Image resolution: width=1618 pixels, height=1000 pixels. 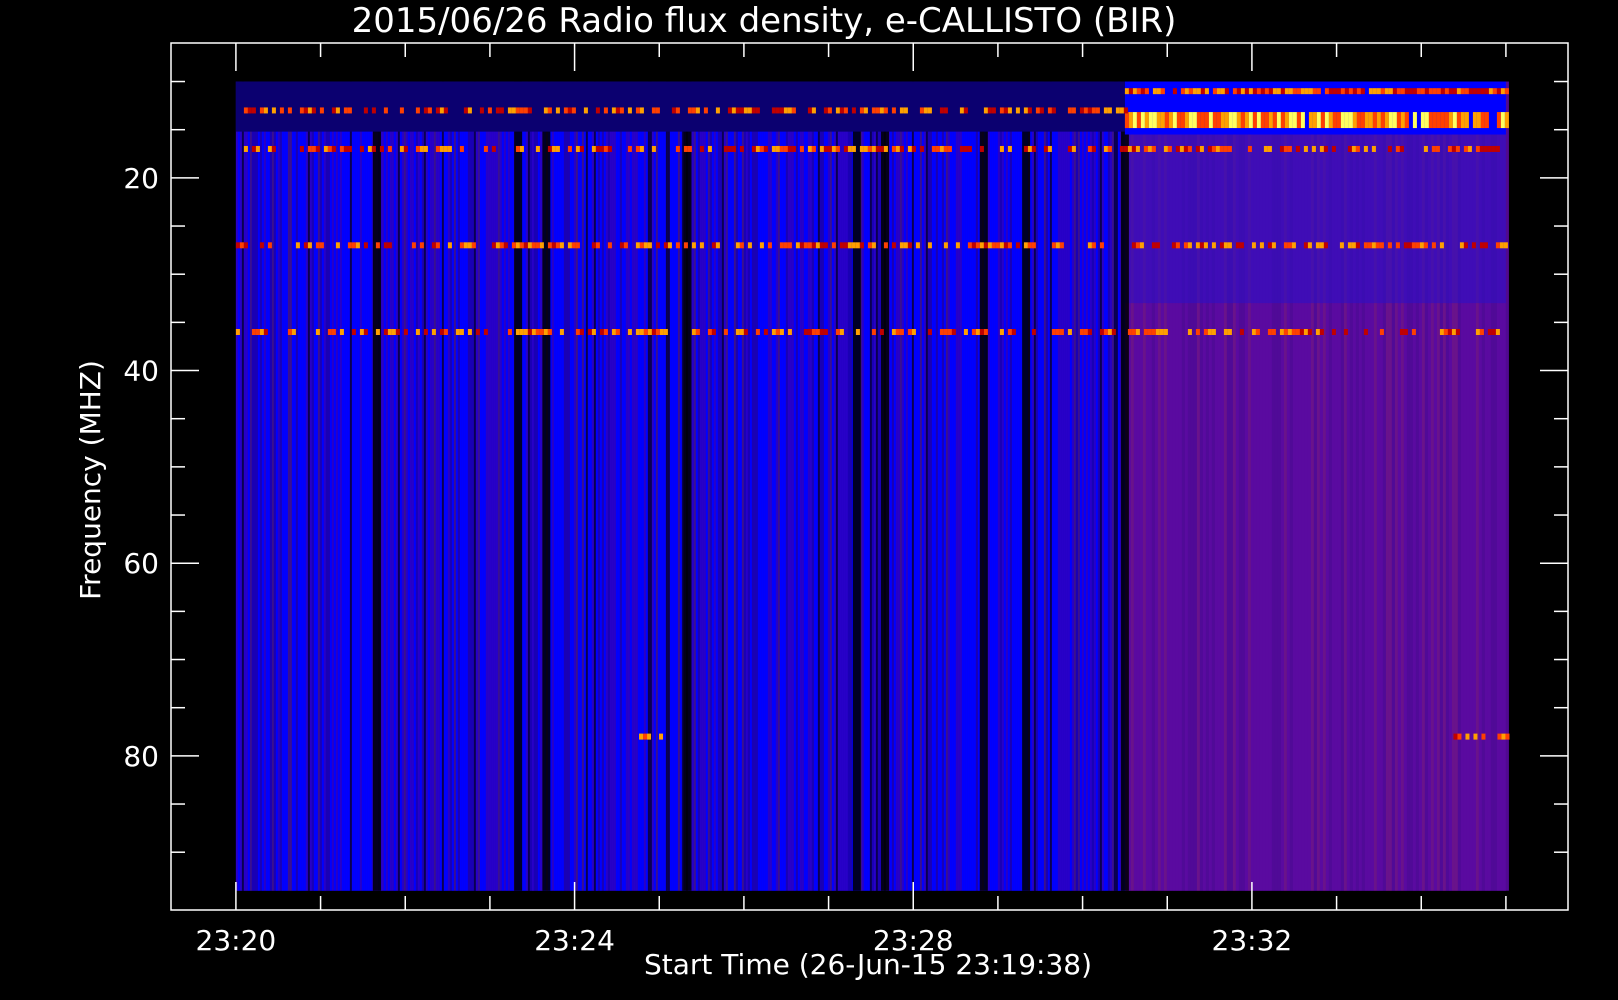 What do you see at coordinates (518, 486) in the screenshot?
I see `spectrogram-dark-column` at bounding box center [518, 486].